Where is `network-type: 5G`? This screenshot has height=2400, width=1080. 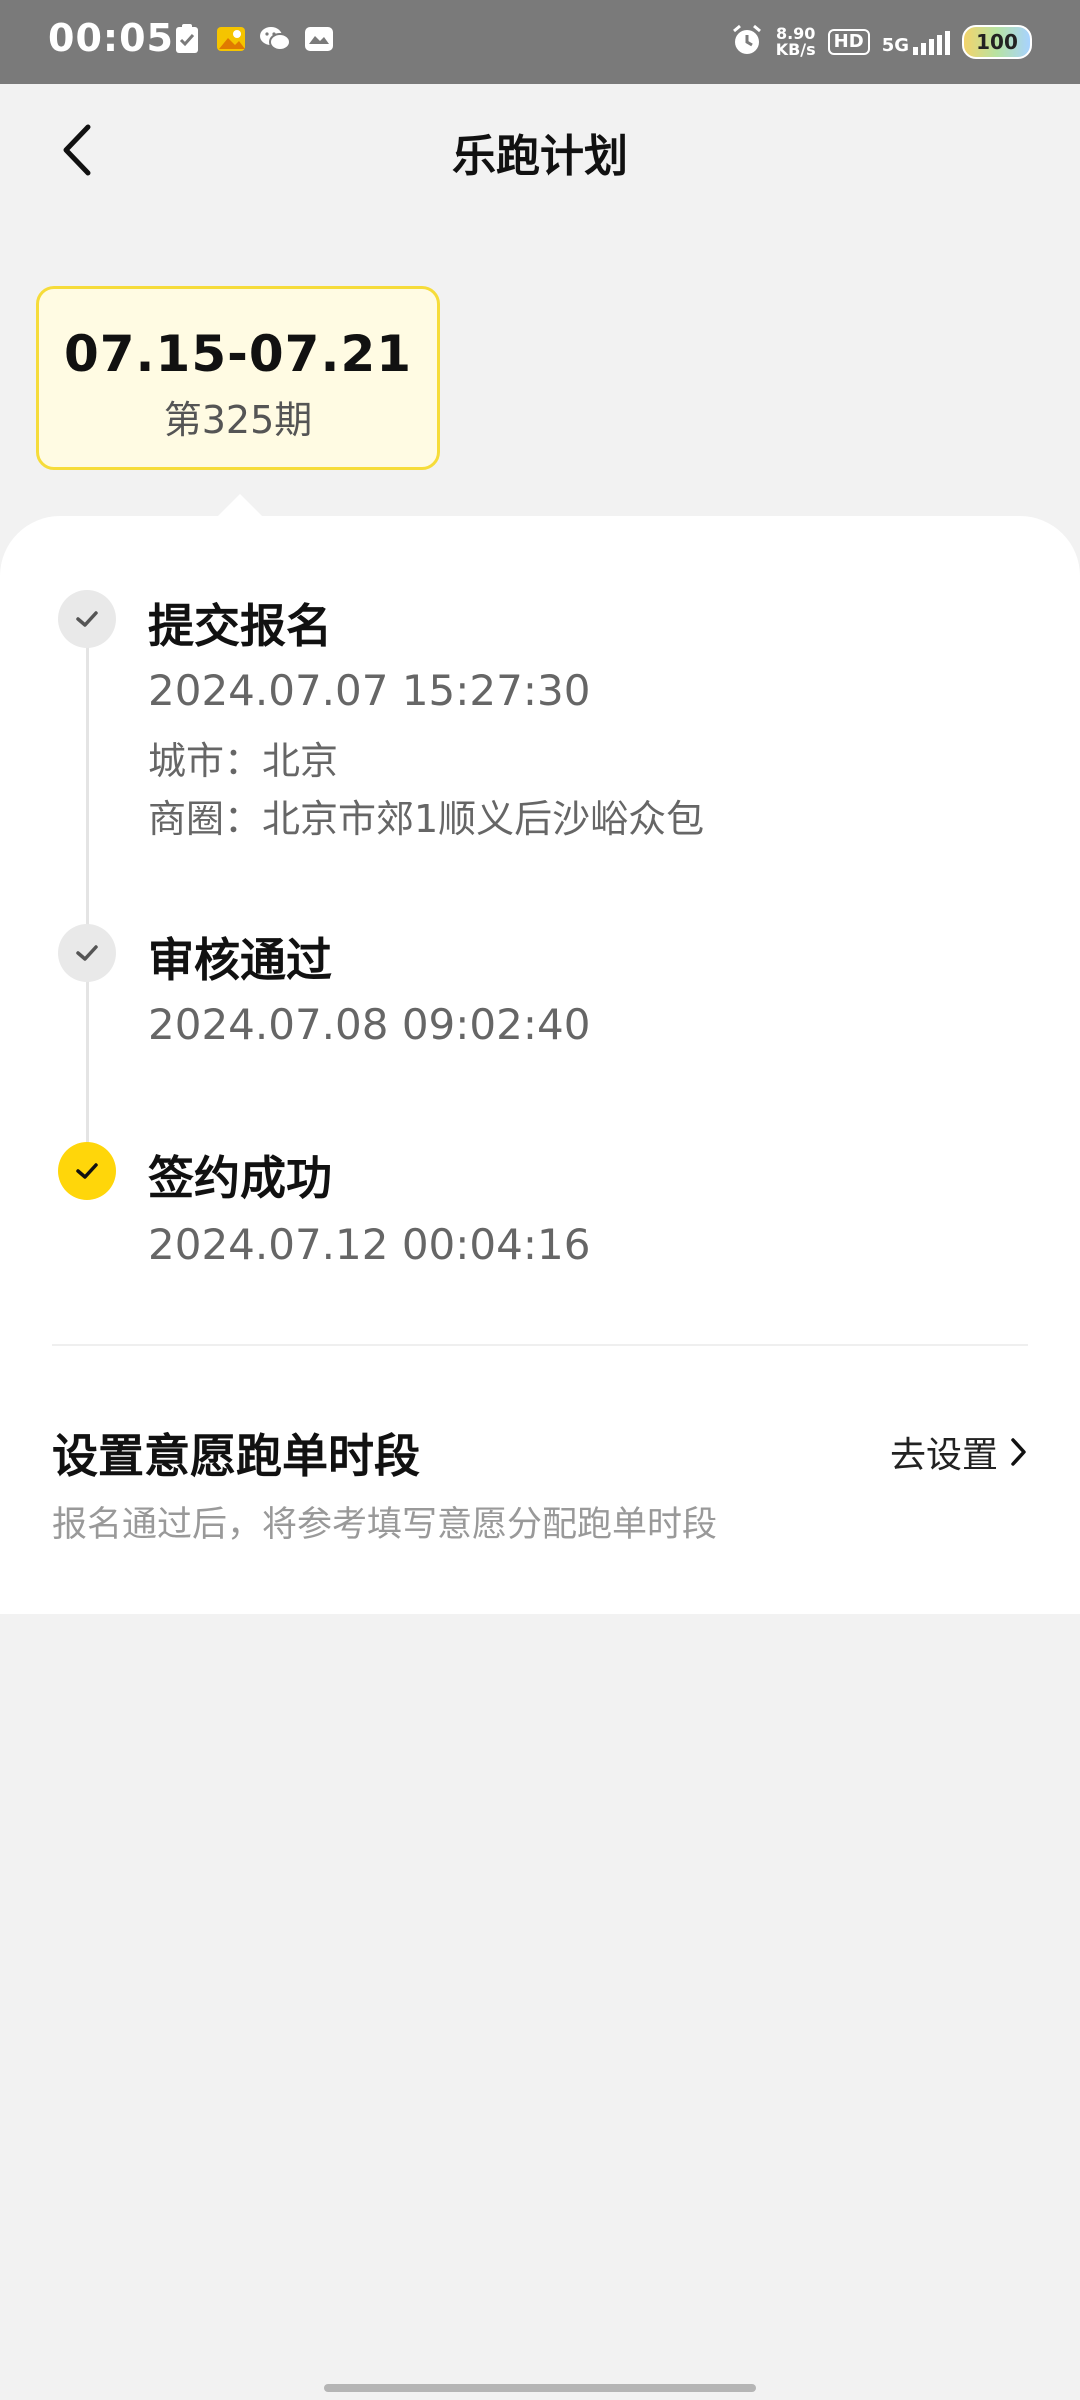
network-type: 5G is located at coordinates (895, 45).